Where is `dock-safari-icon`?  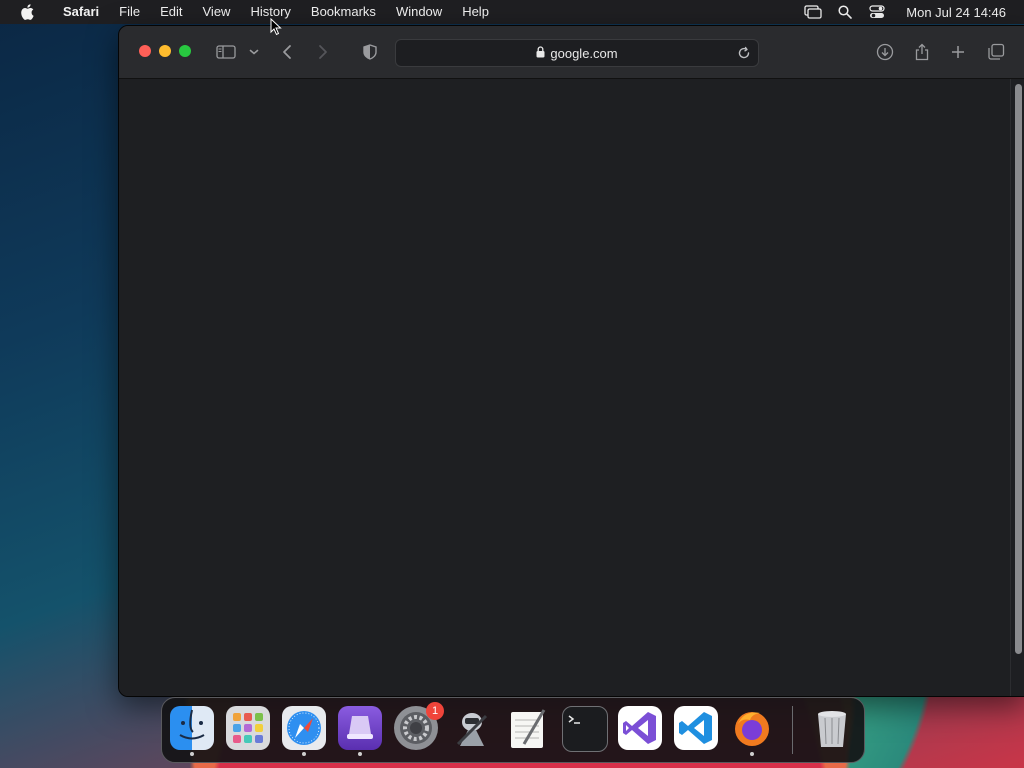 dock-safari-icon is located at coordinates (304, 731).